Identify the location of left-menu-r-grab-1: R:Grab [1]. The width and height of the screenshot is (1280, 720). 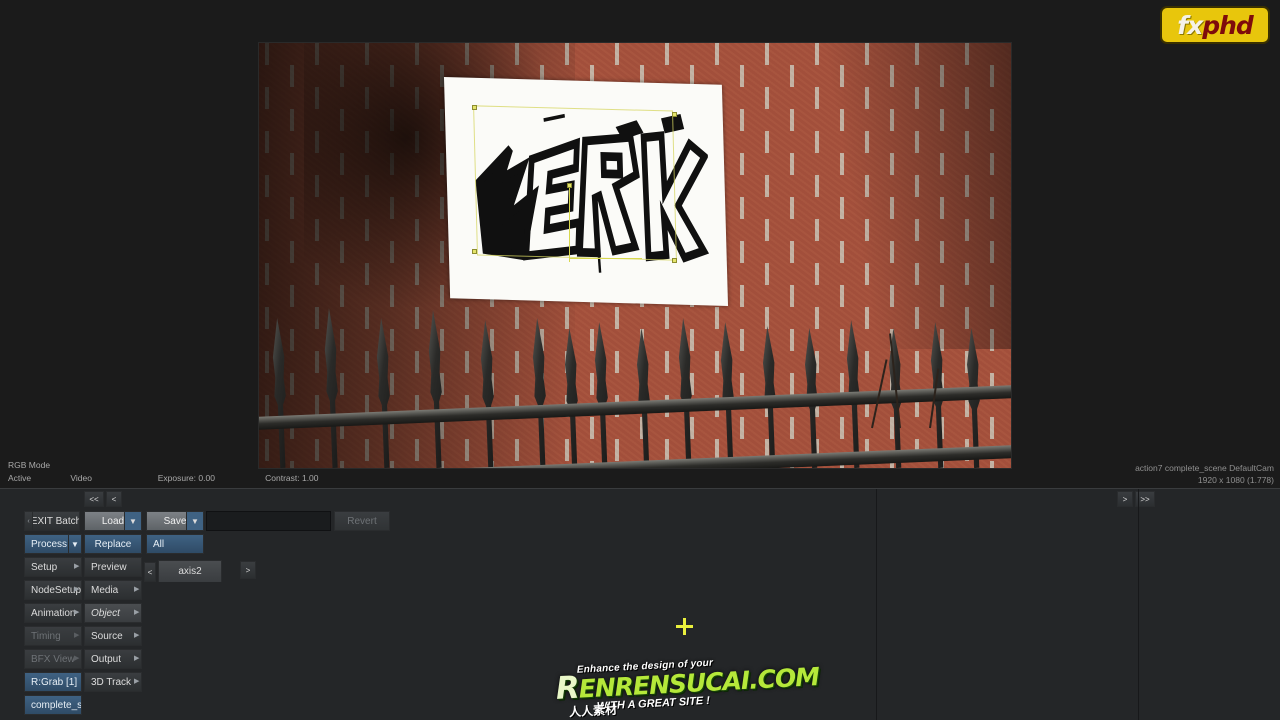
(53, 682).